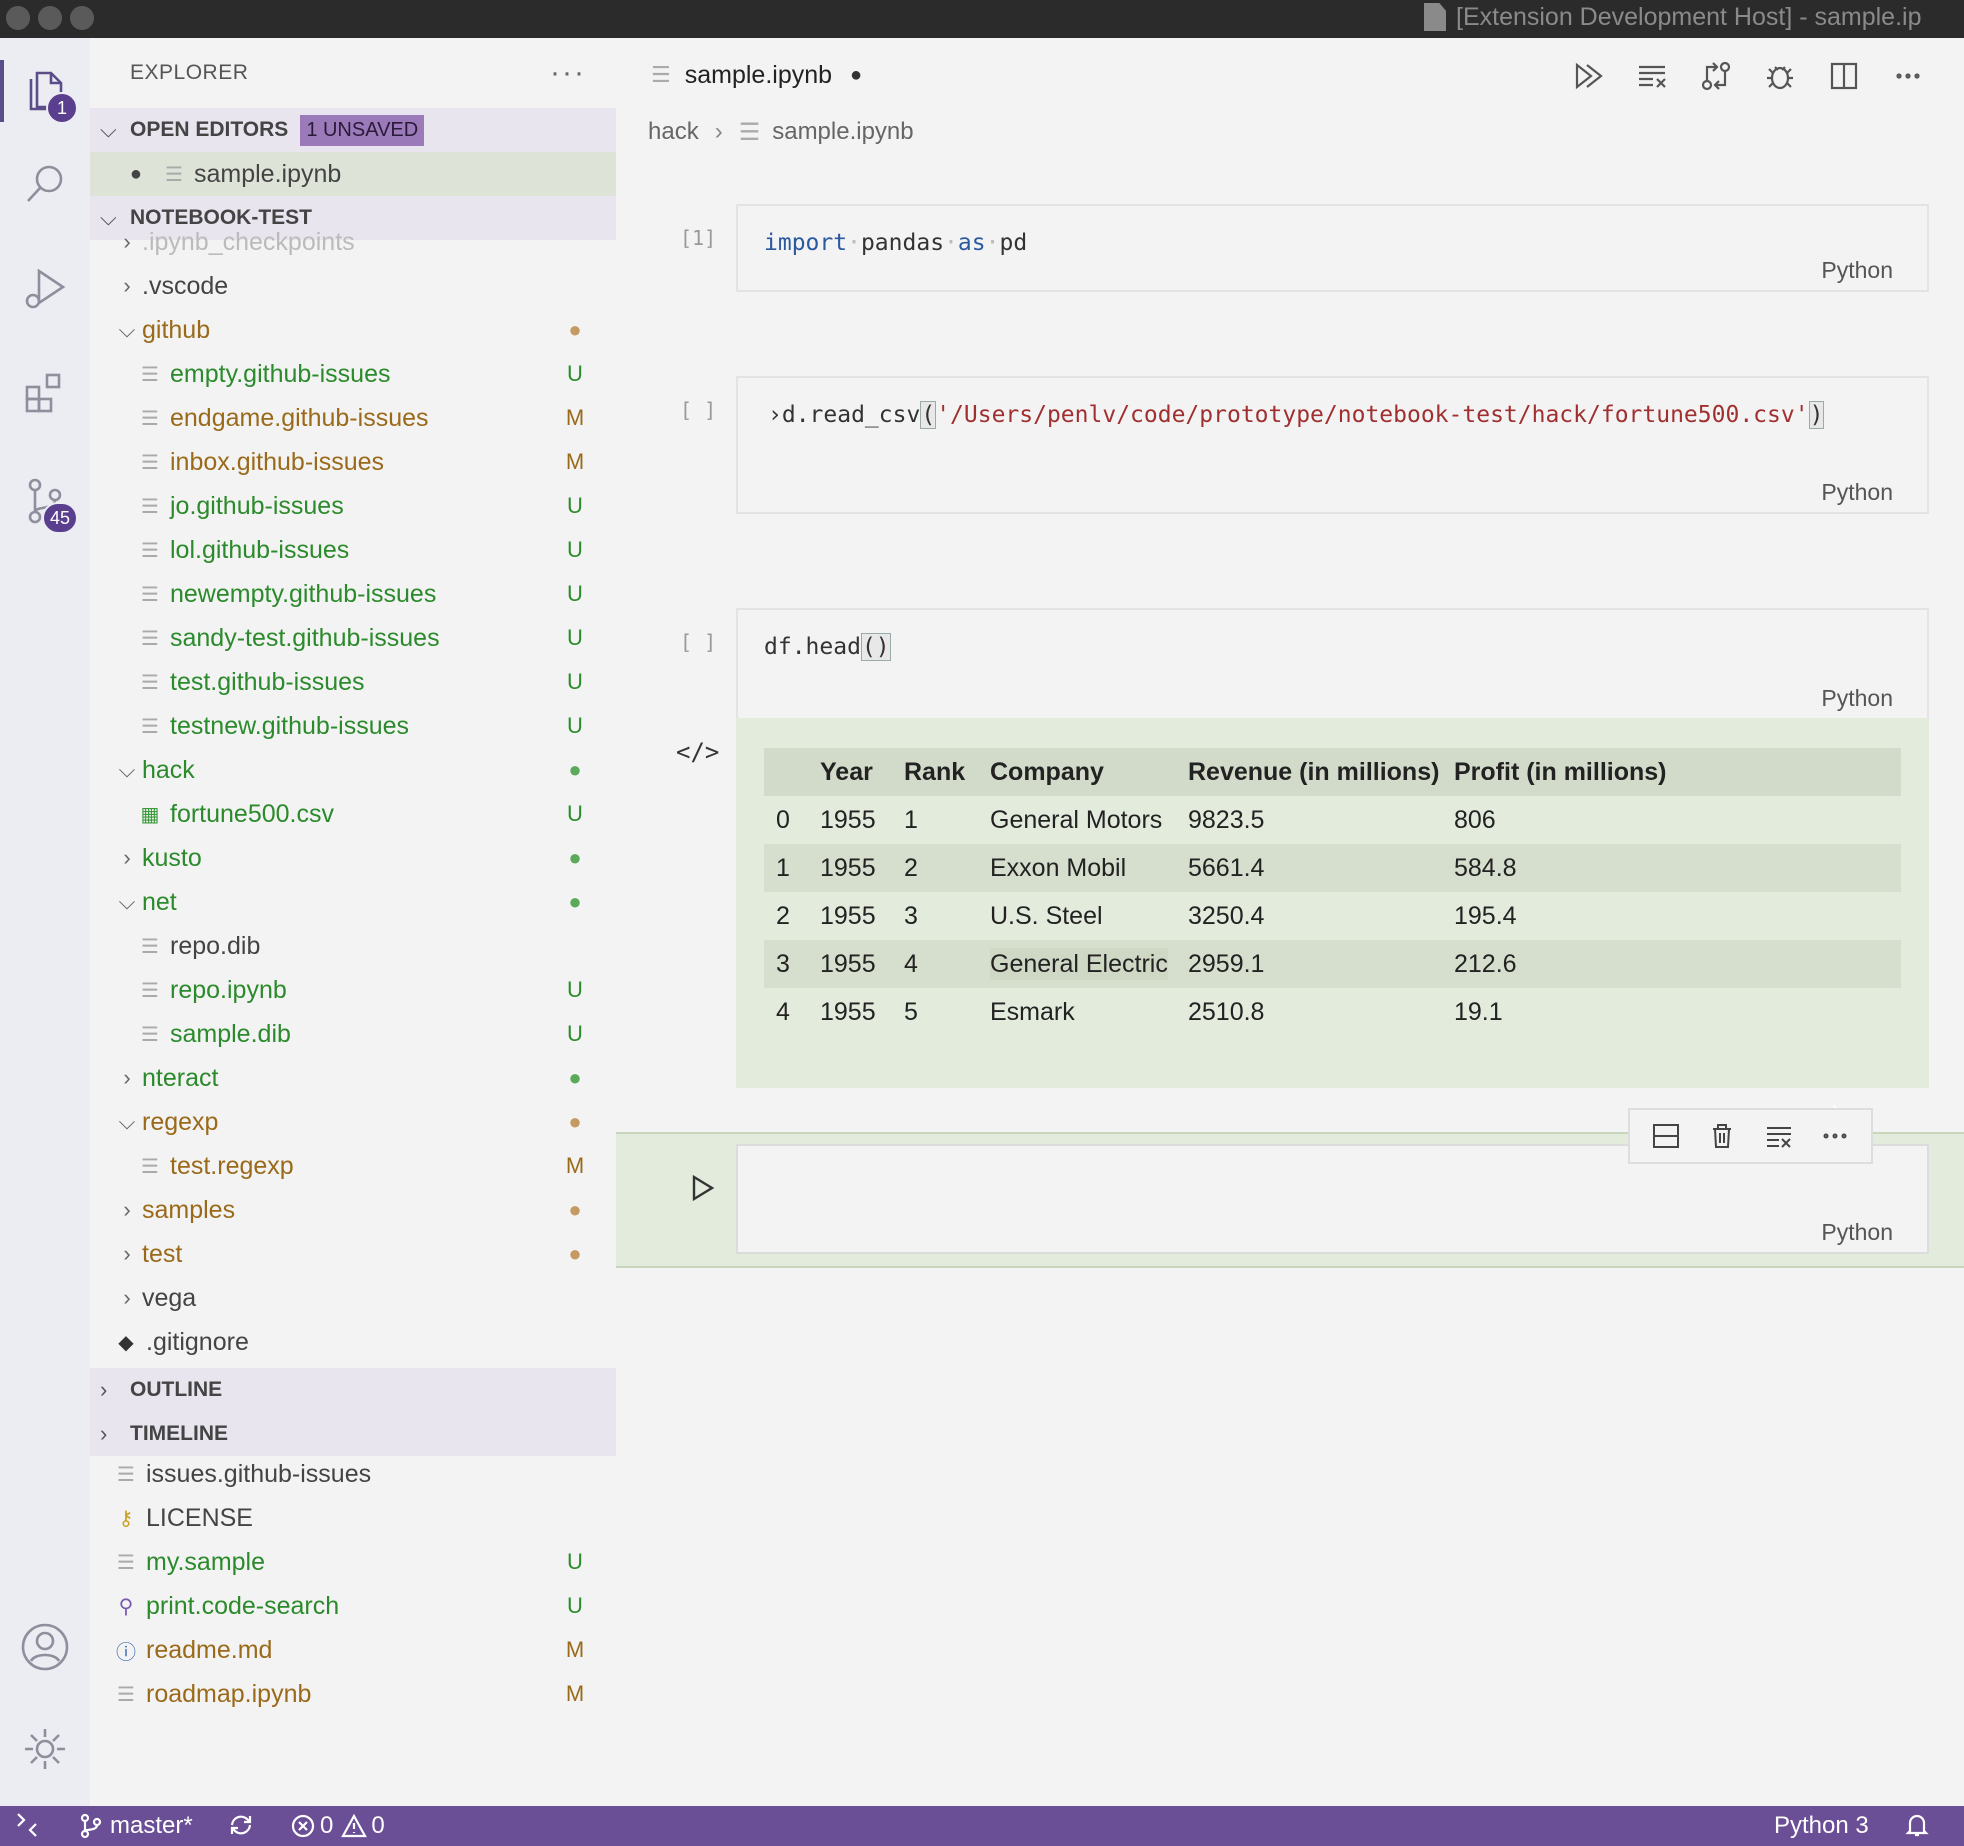 This screenshot has height=1846, width=1964. What do you see at coordinates (353, 1298) in the screenshot?
I see `tree-item: › vega` at bounding box center [353, 1298].